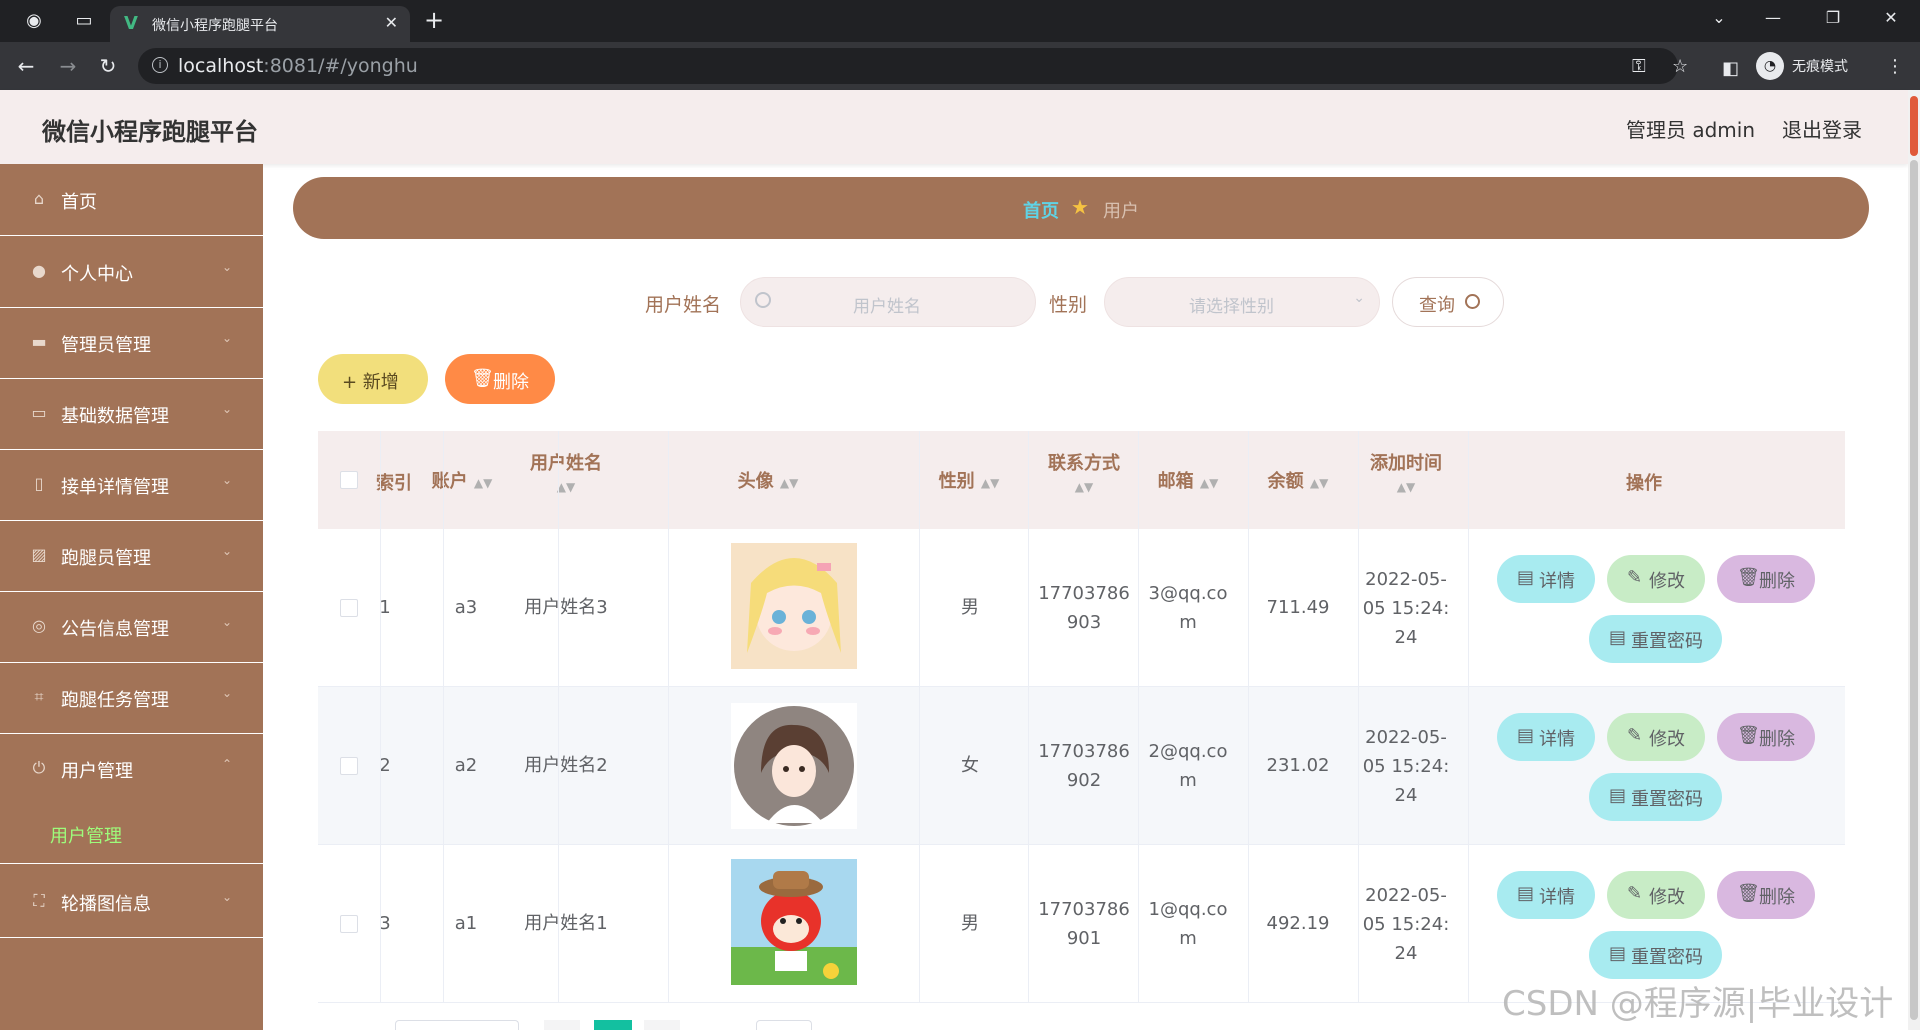  I want to click on trash-icon: 🗑, so click(482, 378).